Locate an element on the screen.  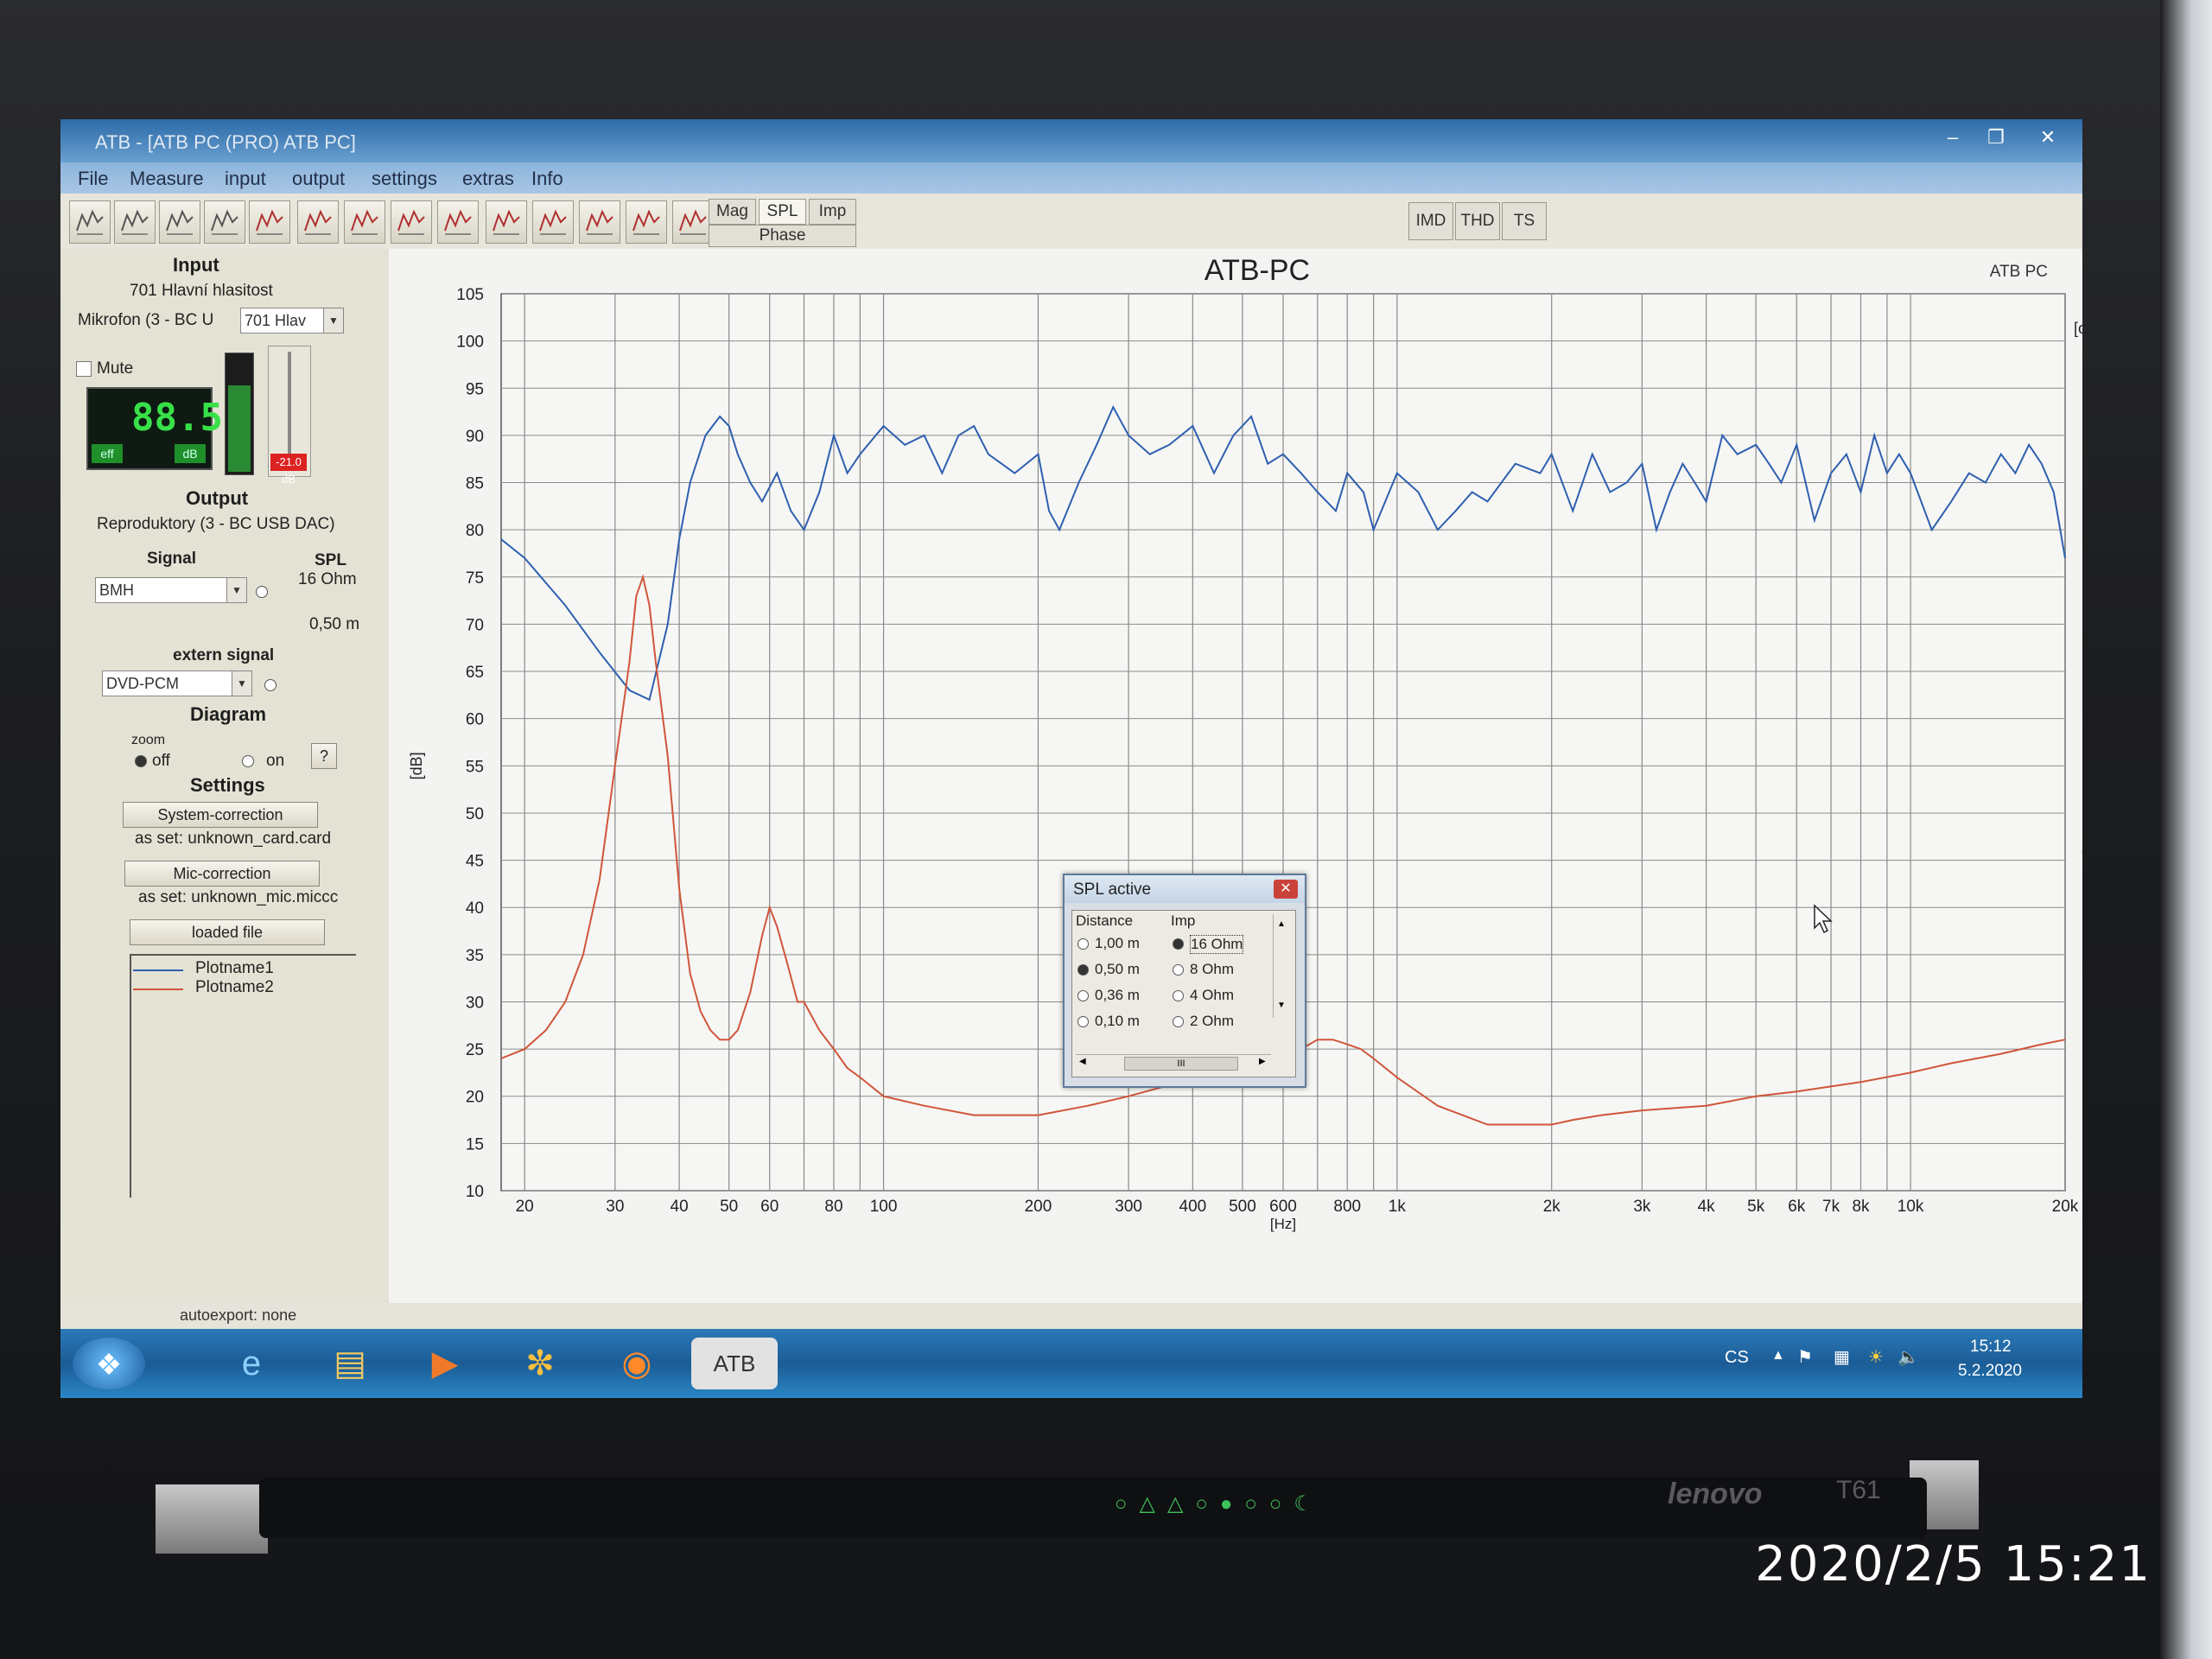
photo-timestamp: 2020/2/5 15:21 is located at coordinates (1954, 1564).